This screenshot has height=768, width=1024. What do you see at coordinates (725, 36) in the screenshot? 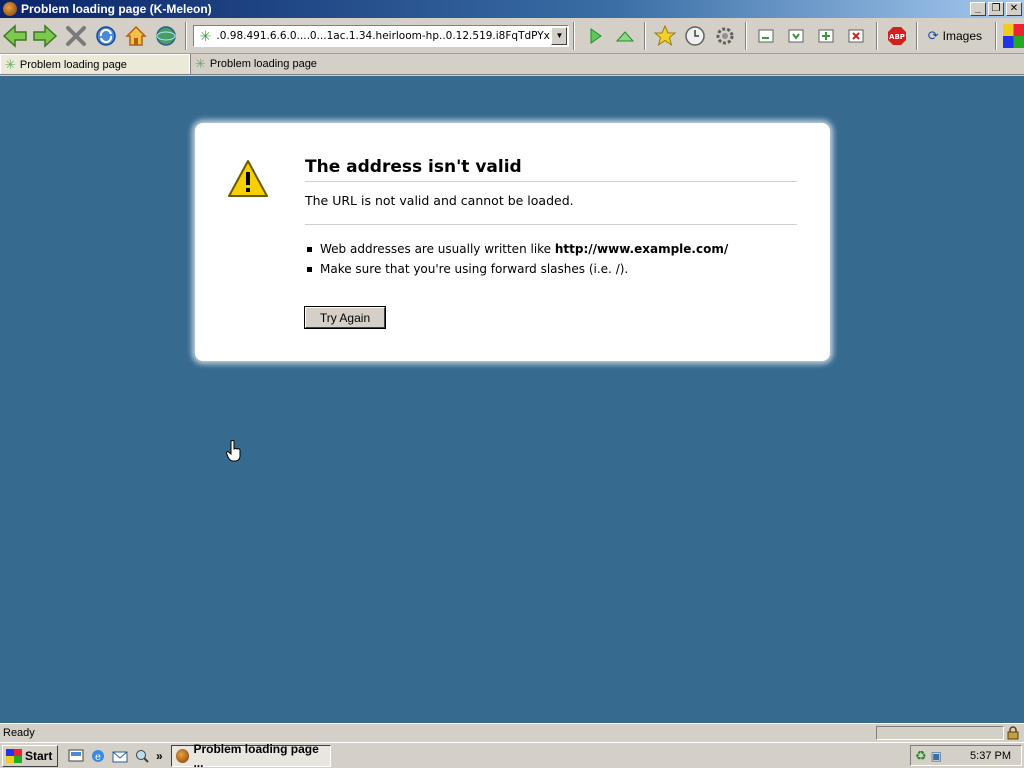
I see `settings-gear-icon` at bounding box center [725, 36].